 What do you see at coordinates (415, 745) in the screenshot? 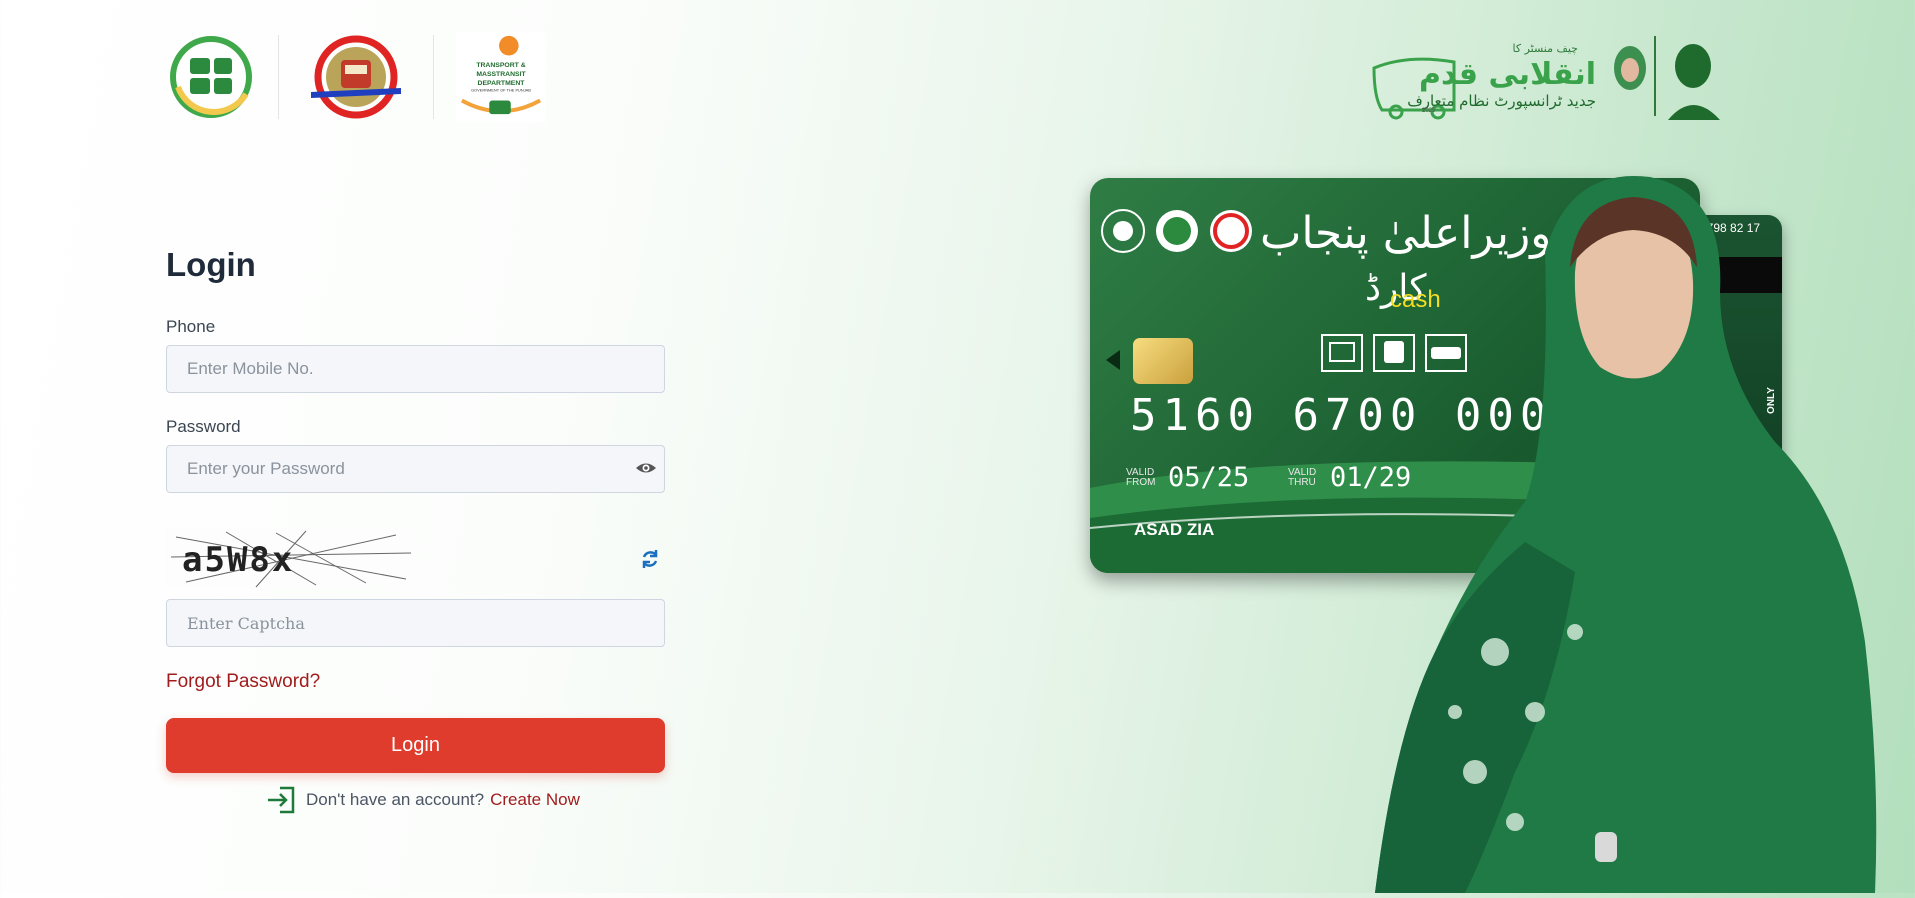
I see `login-button: Login` at bounding box center [415, 745].